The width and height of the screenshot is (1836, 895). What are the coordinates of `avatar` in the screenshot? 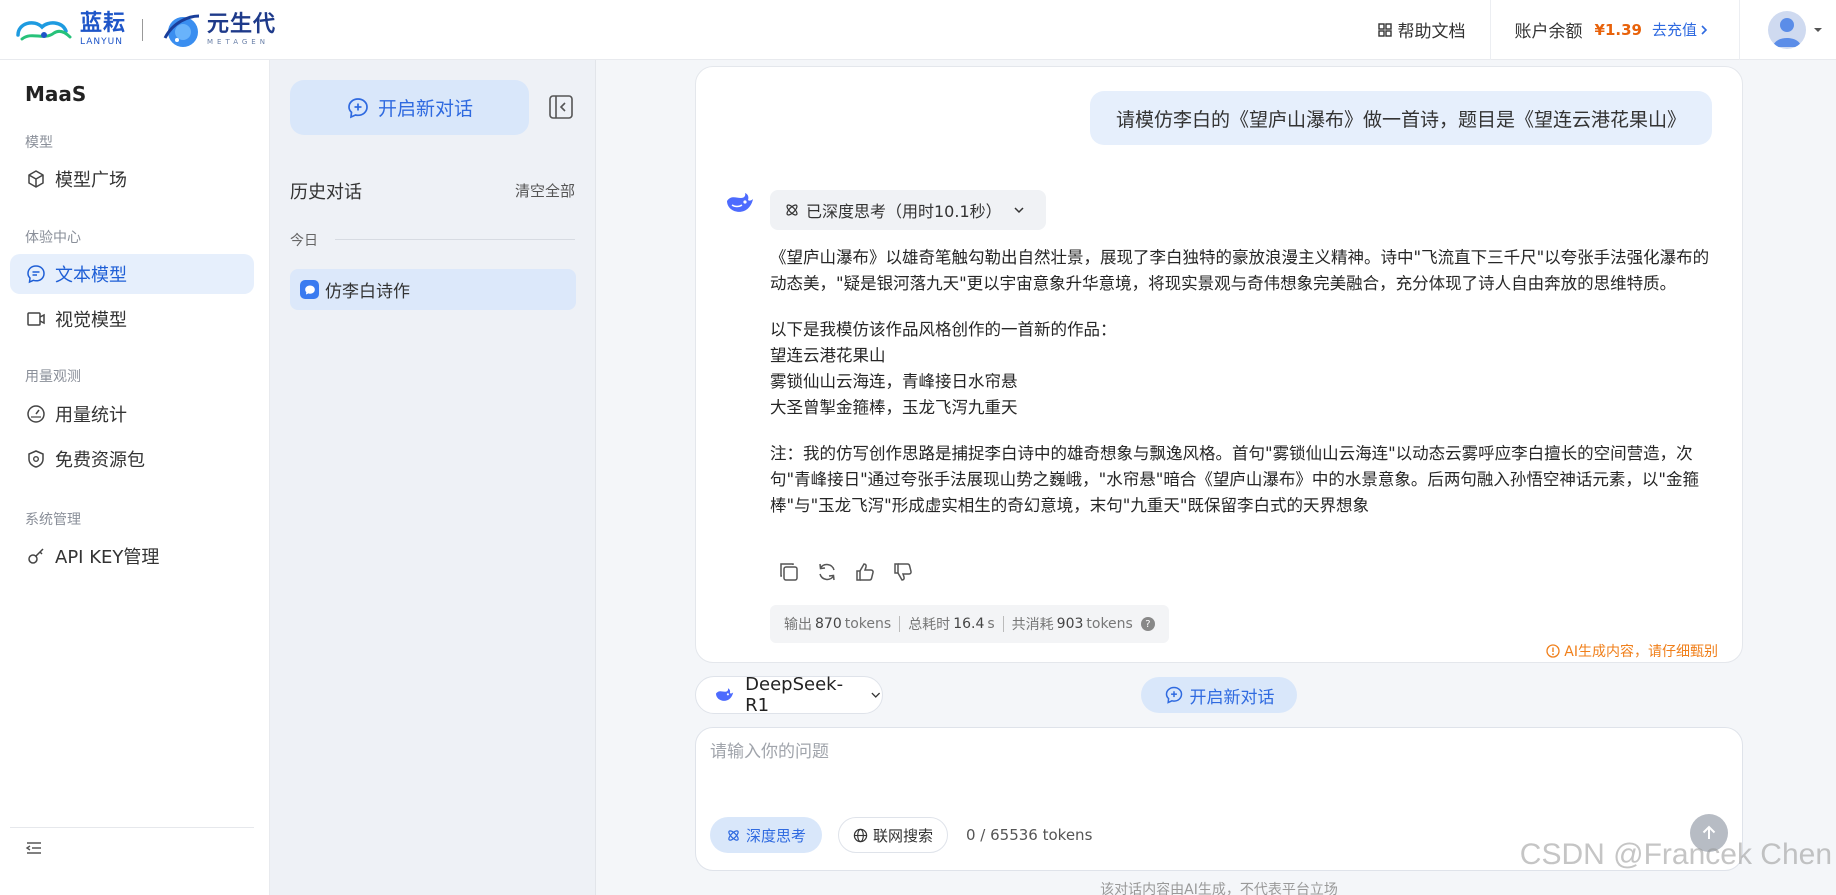 It's located at (1787, 29).